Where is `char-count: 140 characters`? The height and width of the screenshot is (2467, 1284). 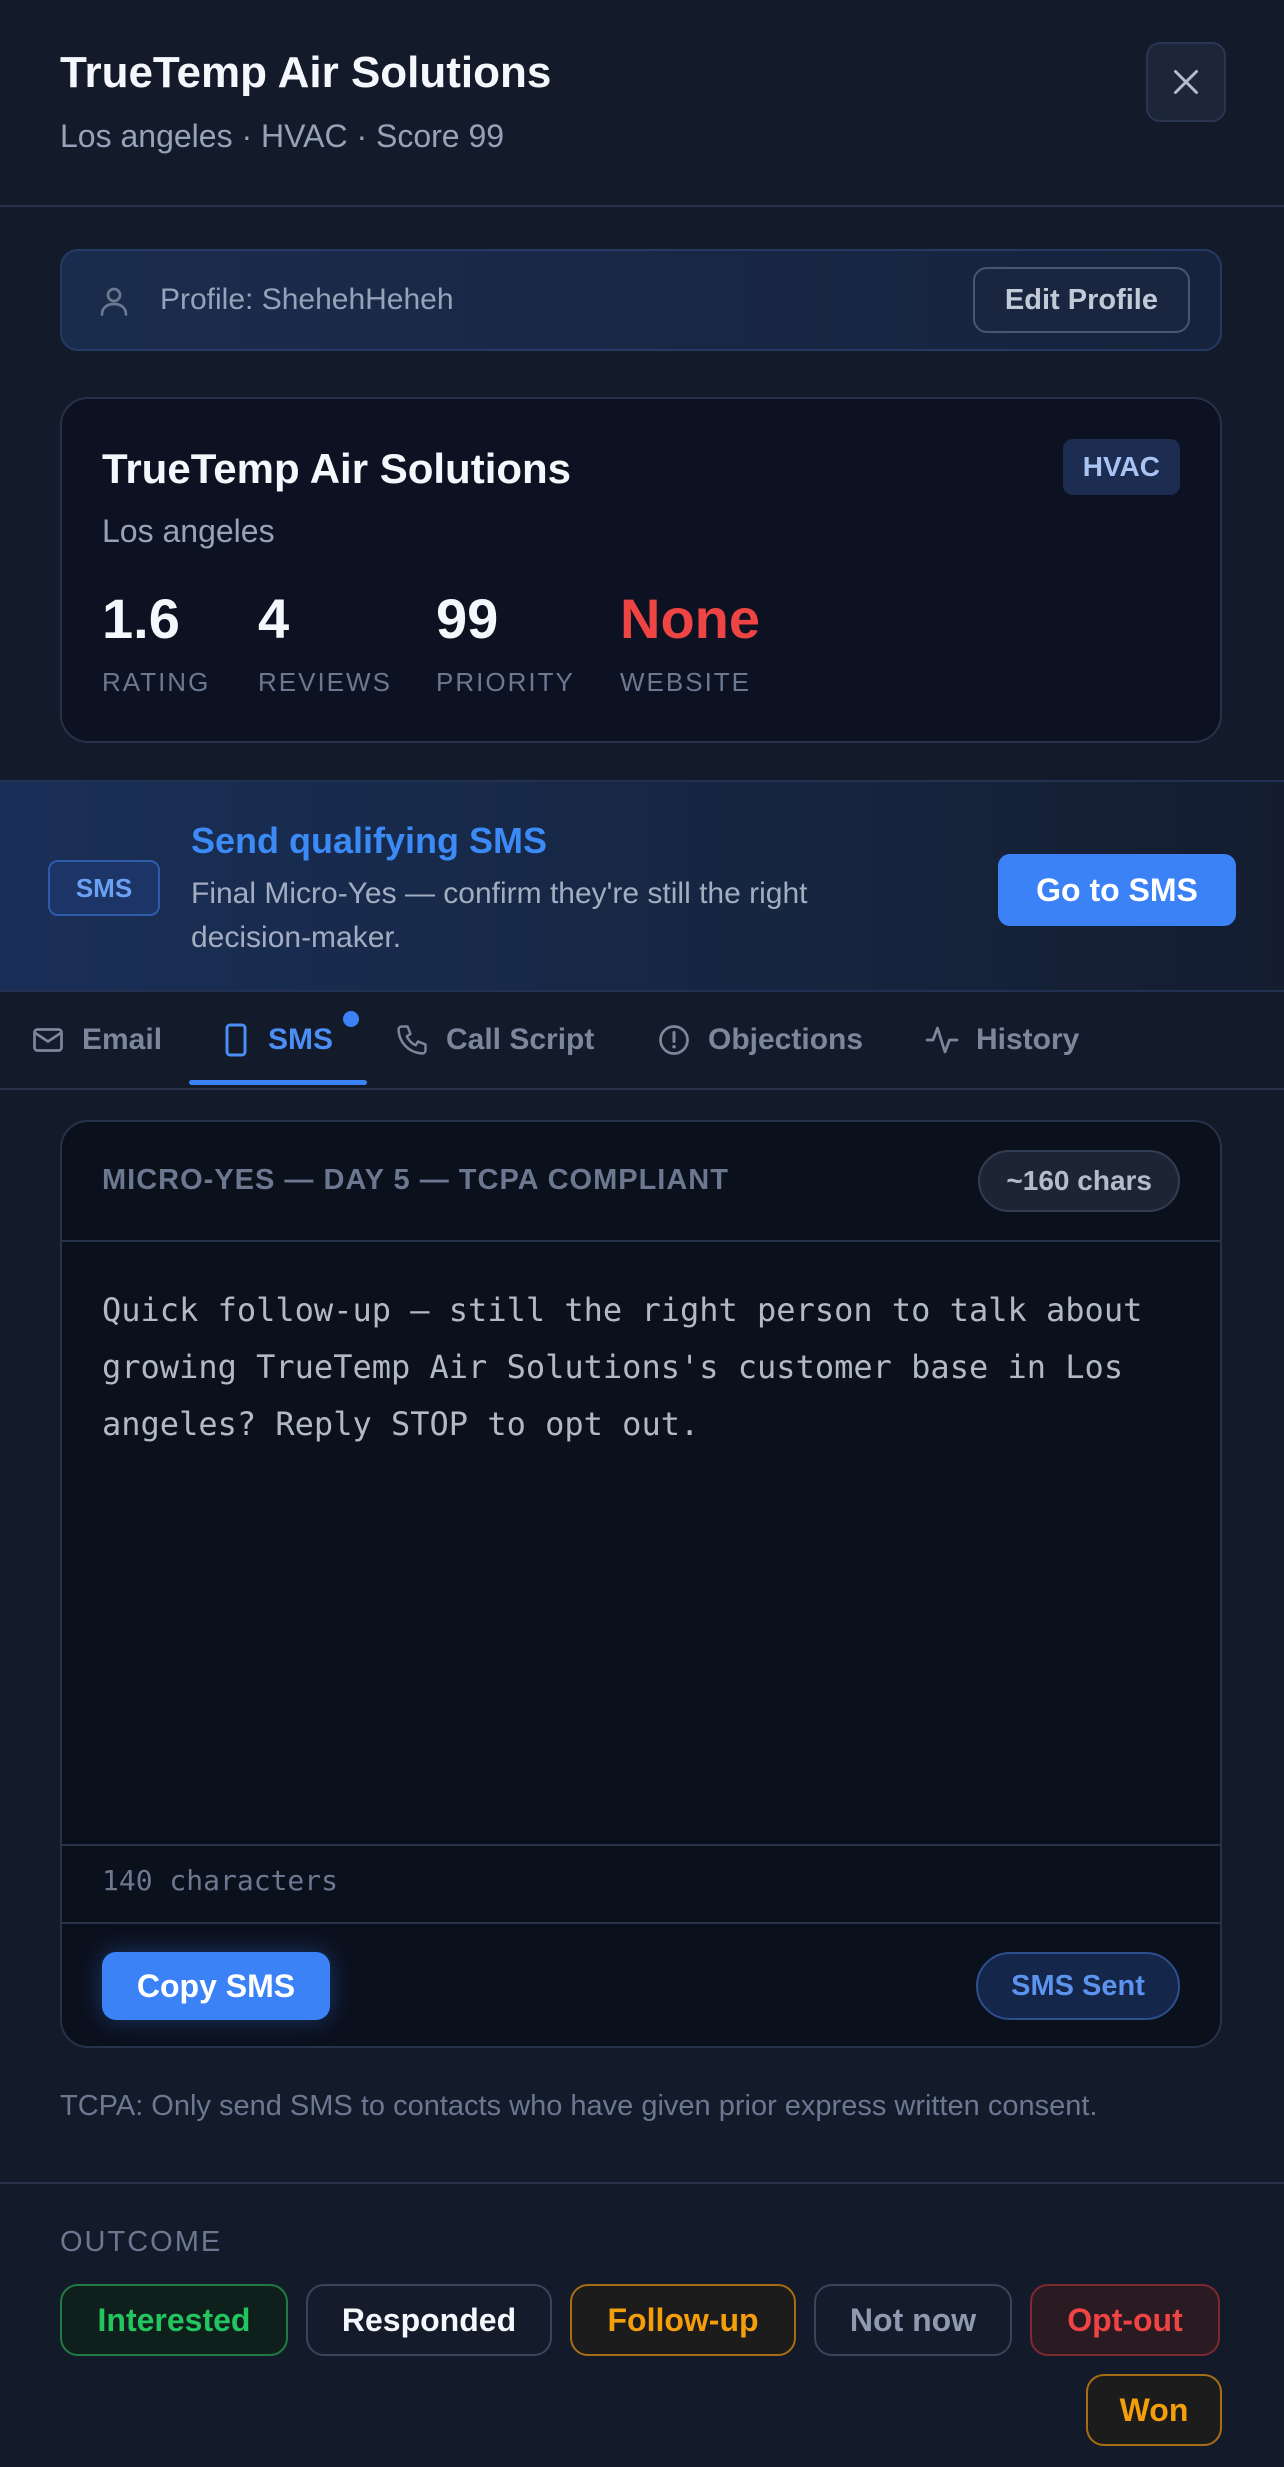 char-count: 140 characters is located at coordinates (220, 1880).